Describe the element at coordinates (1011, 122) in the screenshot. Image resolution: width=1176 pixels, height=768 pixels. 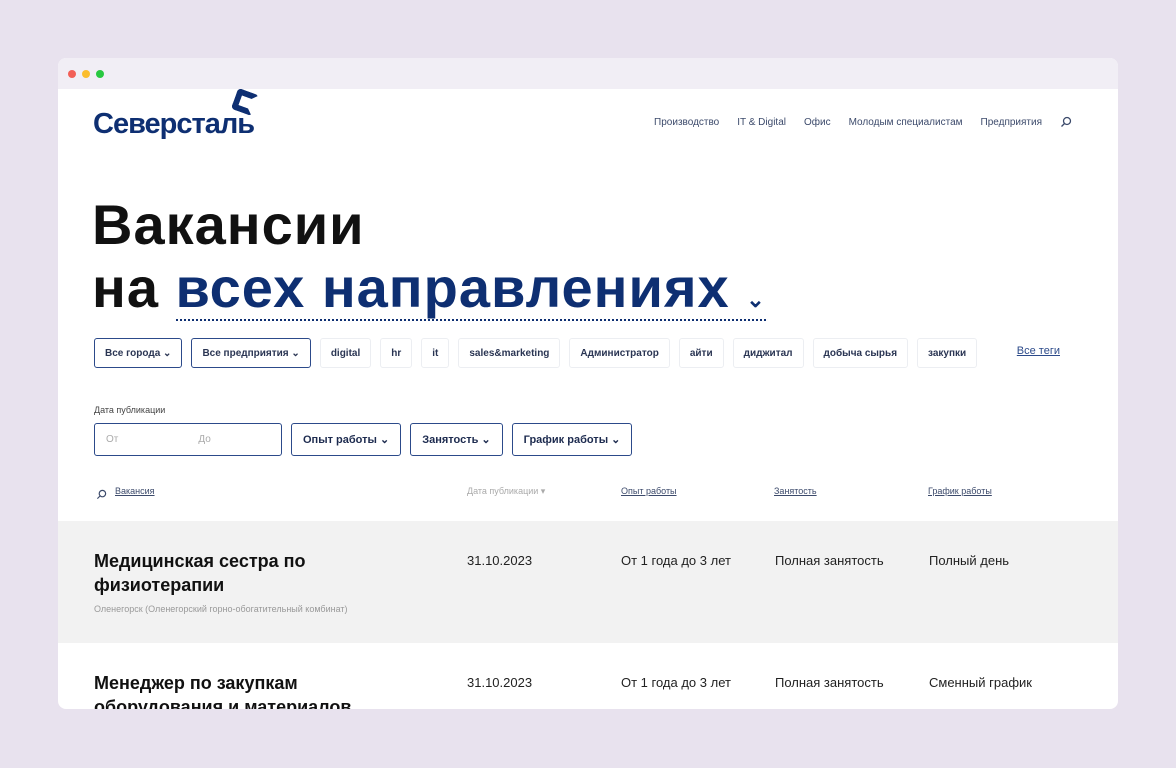
I see `nav-companies: Предприятия` at that location.